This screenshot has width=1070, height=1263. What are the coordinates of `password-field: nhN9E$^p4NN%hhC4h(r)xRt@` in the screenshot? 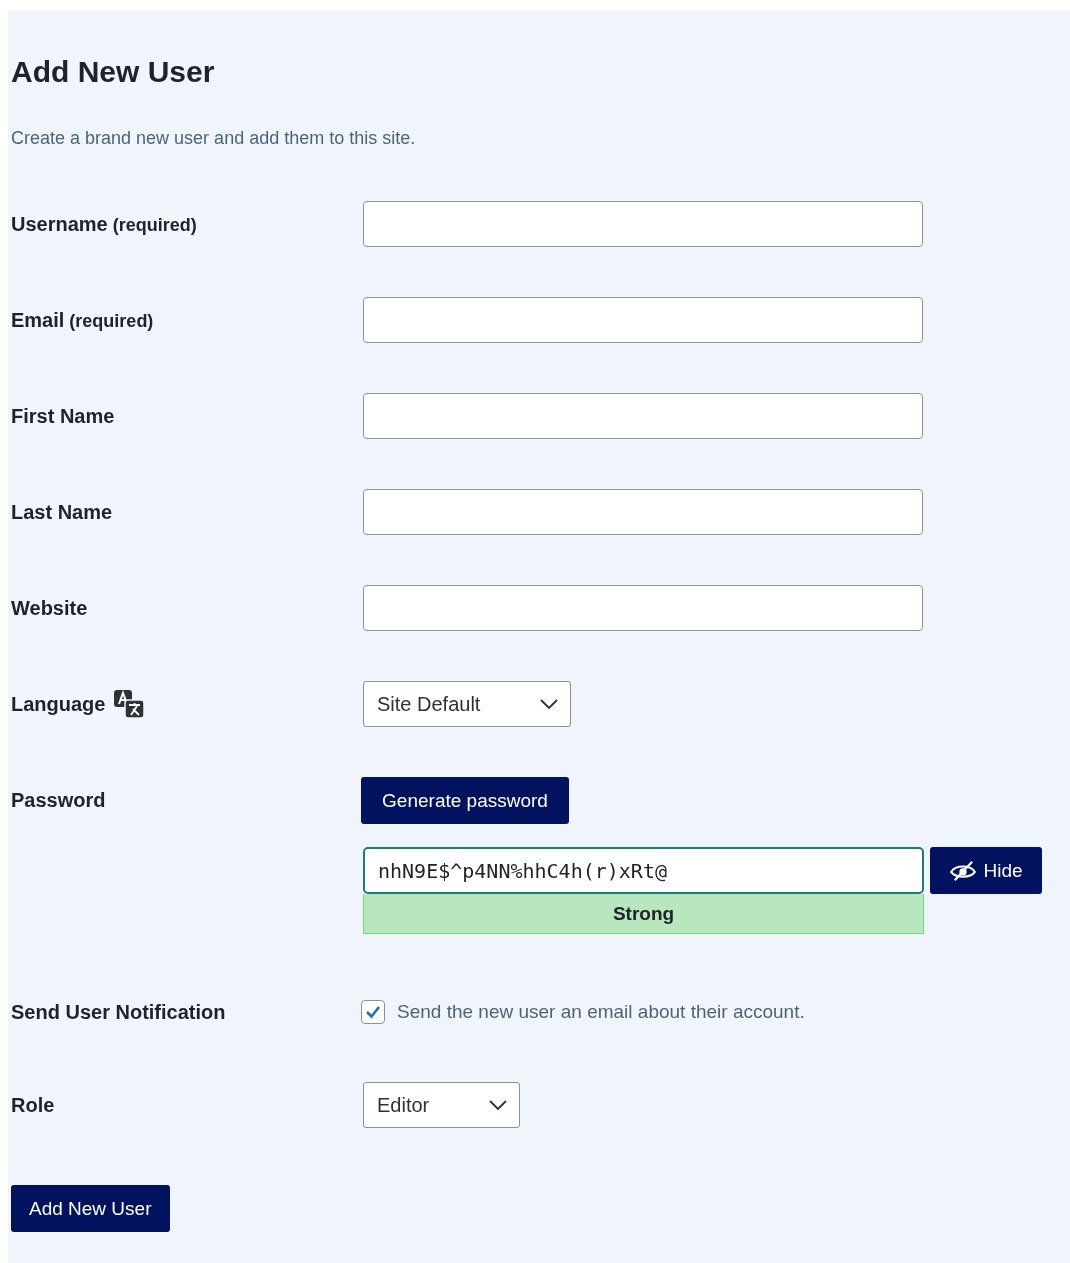 It's located at (643, 870).